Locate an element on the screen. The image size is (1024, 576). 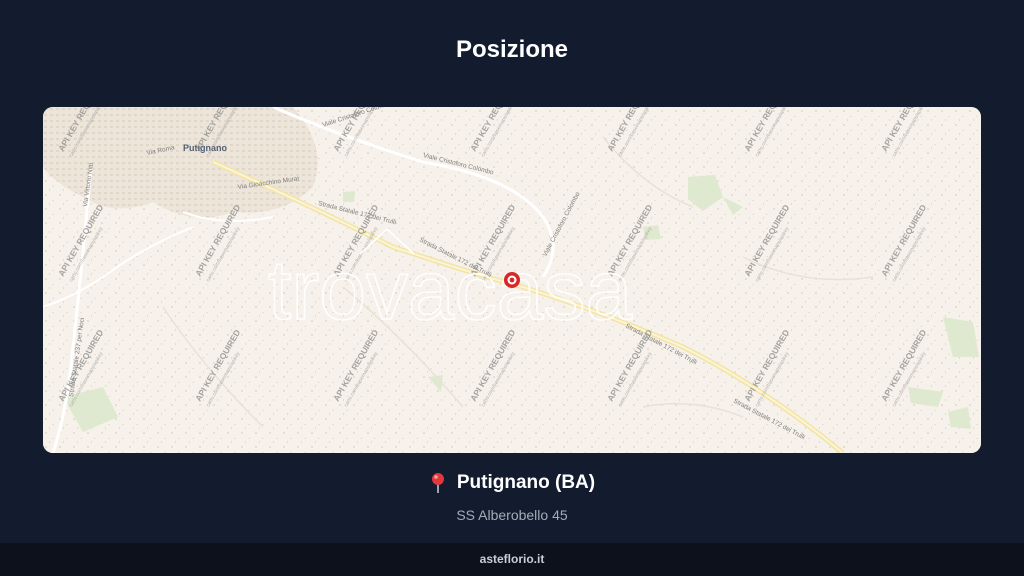
location-city: Putignano (BA) is located at coordinates (526, 482).